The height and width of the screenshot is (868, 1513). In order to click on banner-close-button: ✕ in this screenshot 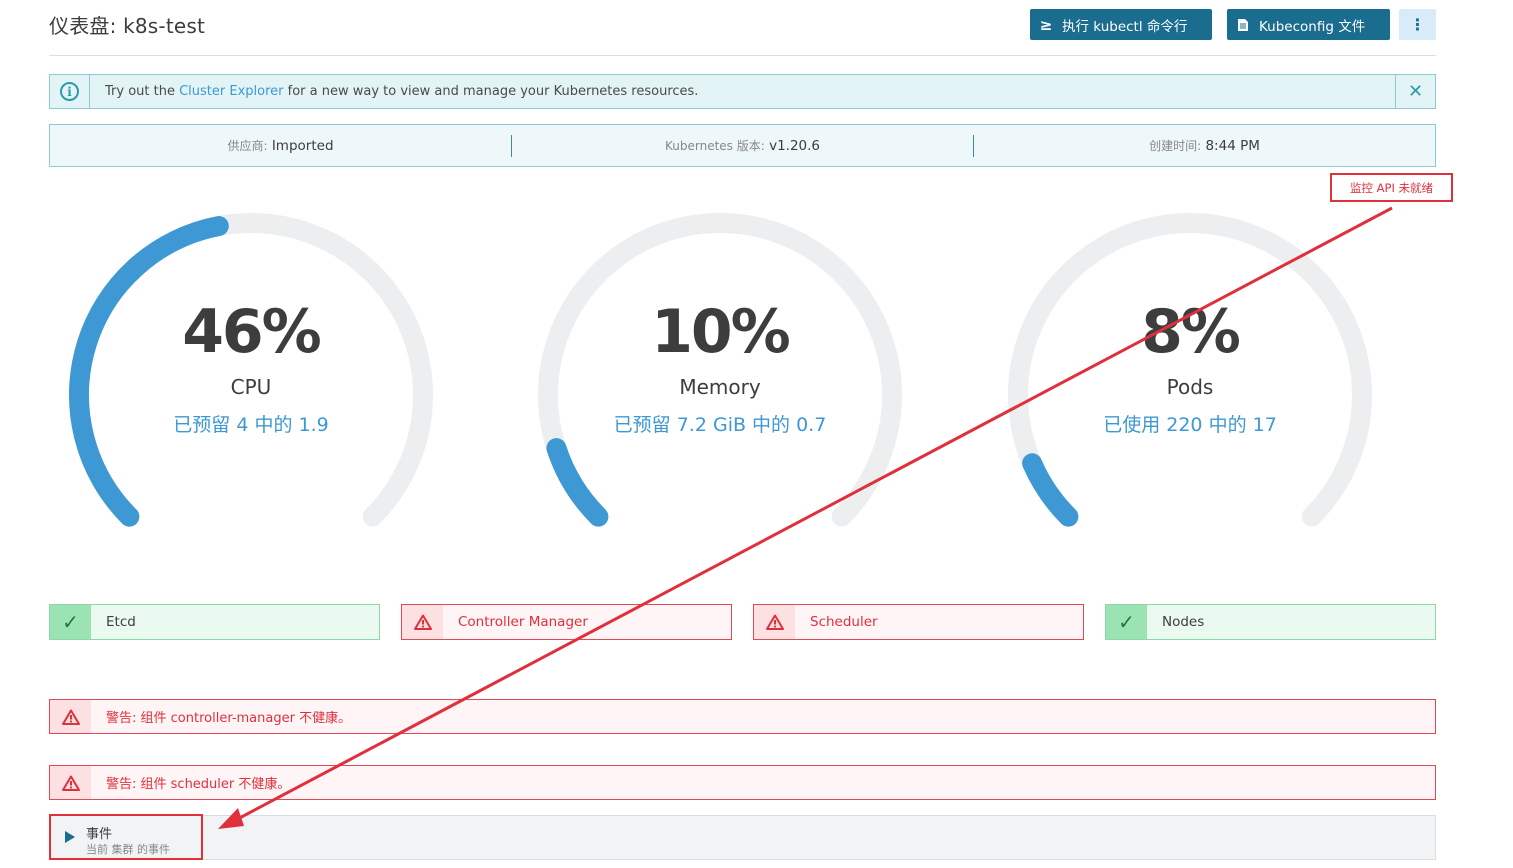, I will do `click(1415, 91)`.